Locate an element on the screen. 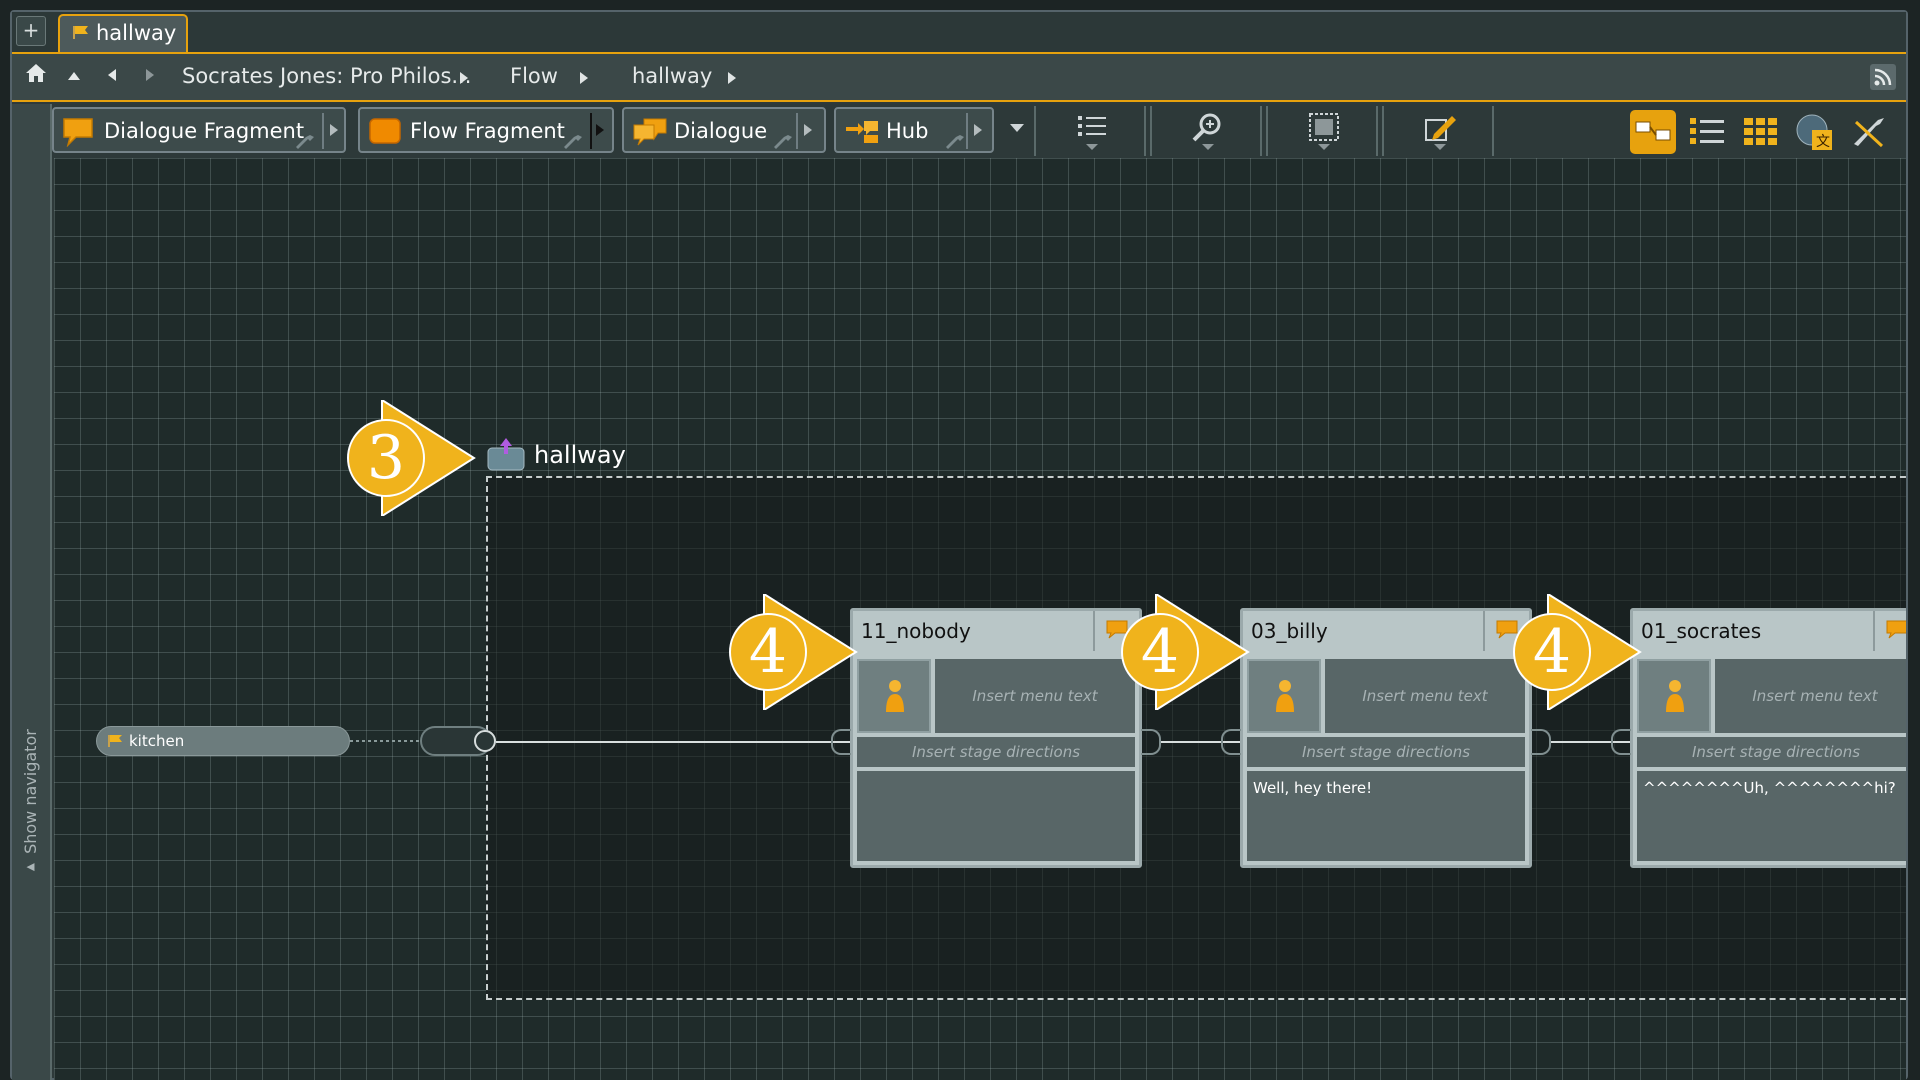  tab-strip: + hallway is located at coordinates (959, 32).